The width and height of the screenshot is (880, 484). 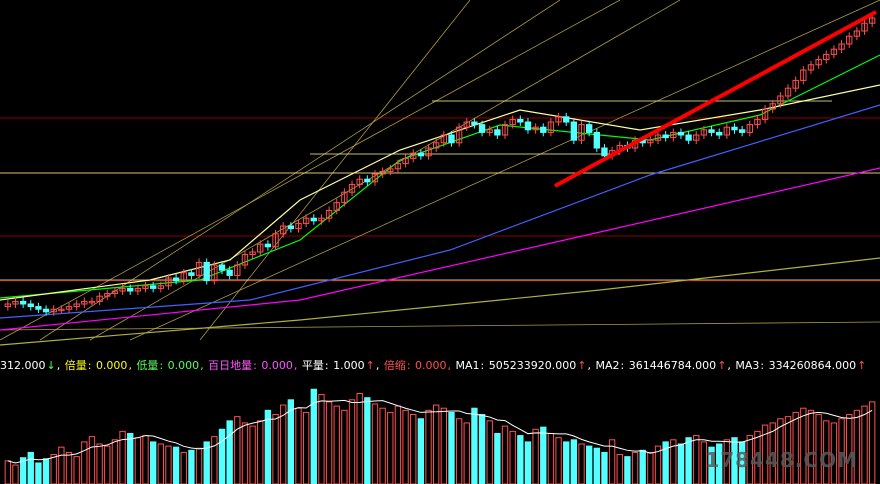 I want to click on prev-value: 312.000, so click(x=23, y=365).